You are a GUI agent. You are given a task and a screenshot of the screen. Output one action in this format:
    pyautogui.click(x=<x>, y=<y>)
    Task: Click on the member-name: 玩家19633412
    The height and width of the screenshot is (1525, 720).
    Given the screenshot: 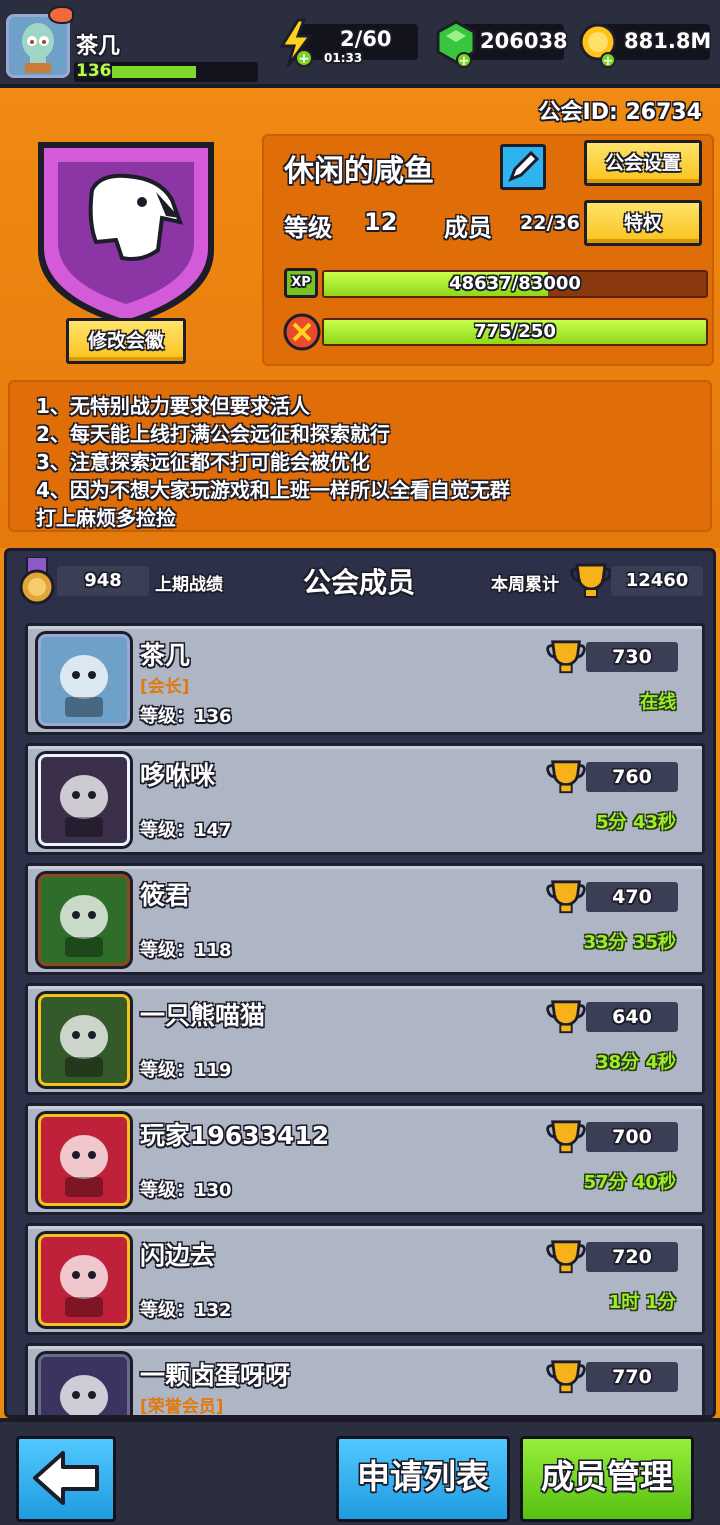 What is the action you would take?
    pyautogui.click(x=235, y=1135)
    